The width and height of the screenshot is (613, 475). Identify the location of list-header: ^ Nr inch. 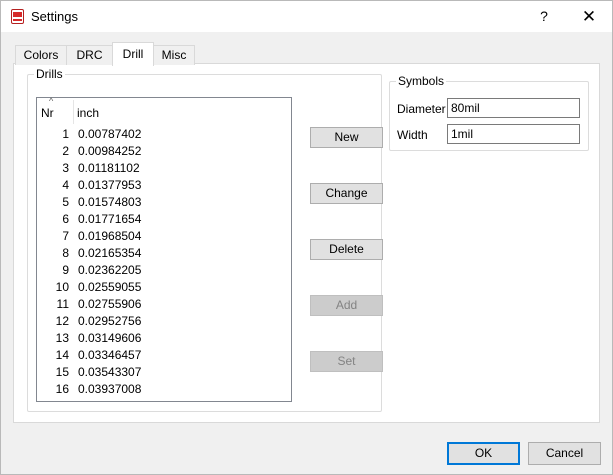
(164, 111).